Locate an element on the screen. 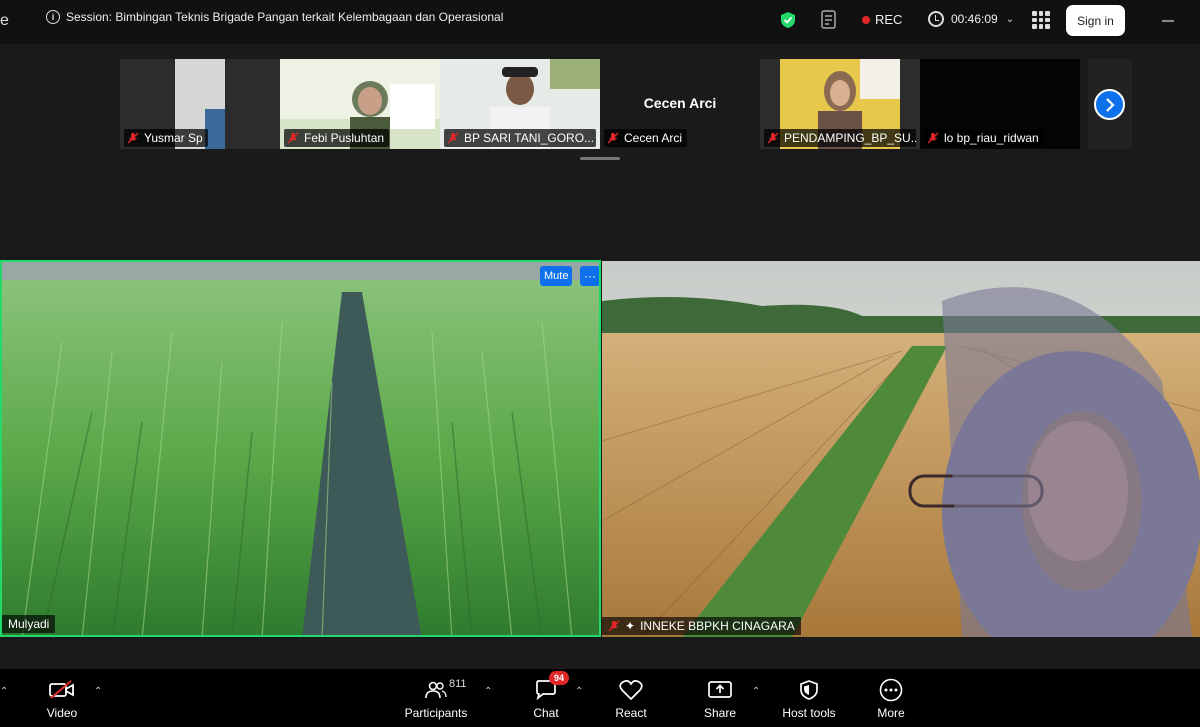 The image size is (1200, 727). strip-resize-handle is located at coordinates (600, 158).